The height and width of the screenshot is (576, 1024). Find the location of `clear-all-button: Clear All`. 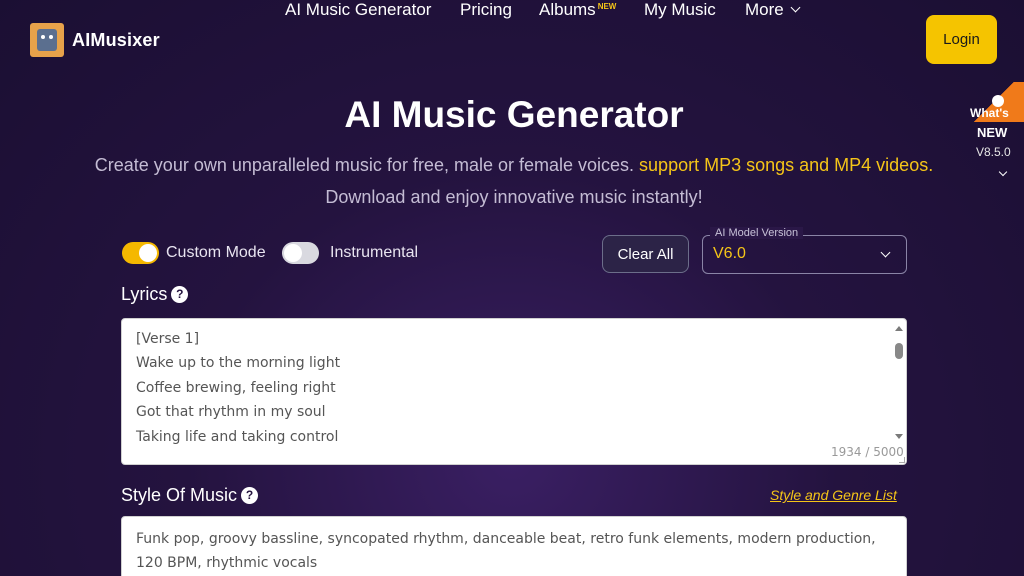

clear-all-button: Clear All is located at coordinates (645, 254).